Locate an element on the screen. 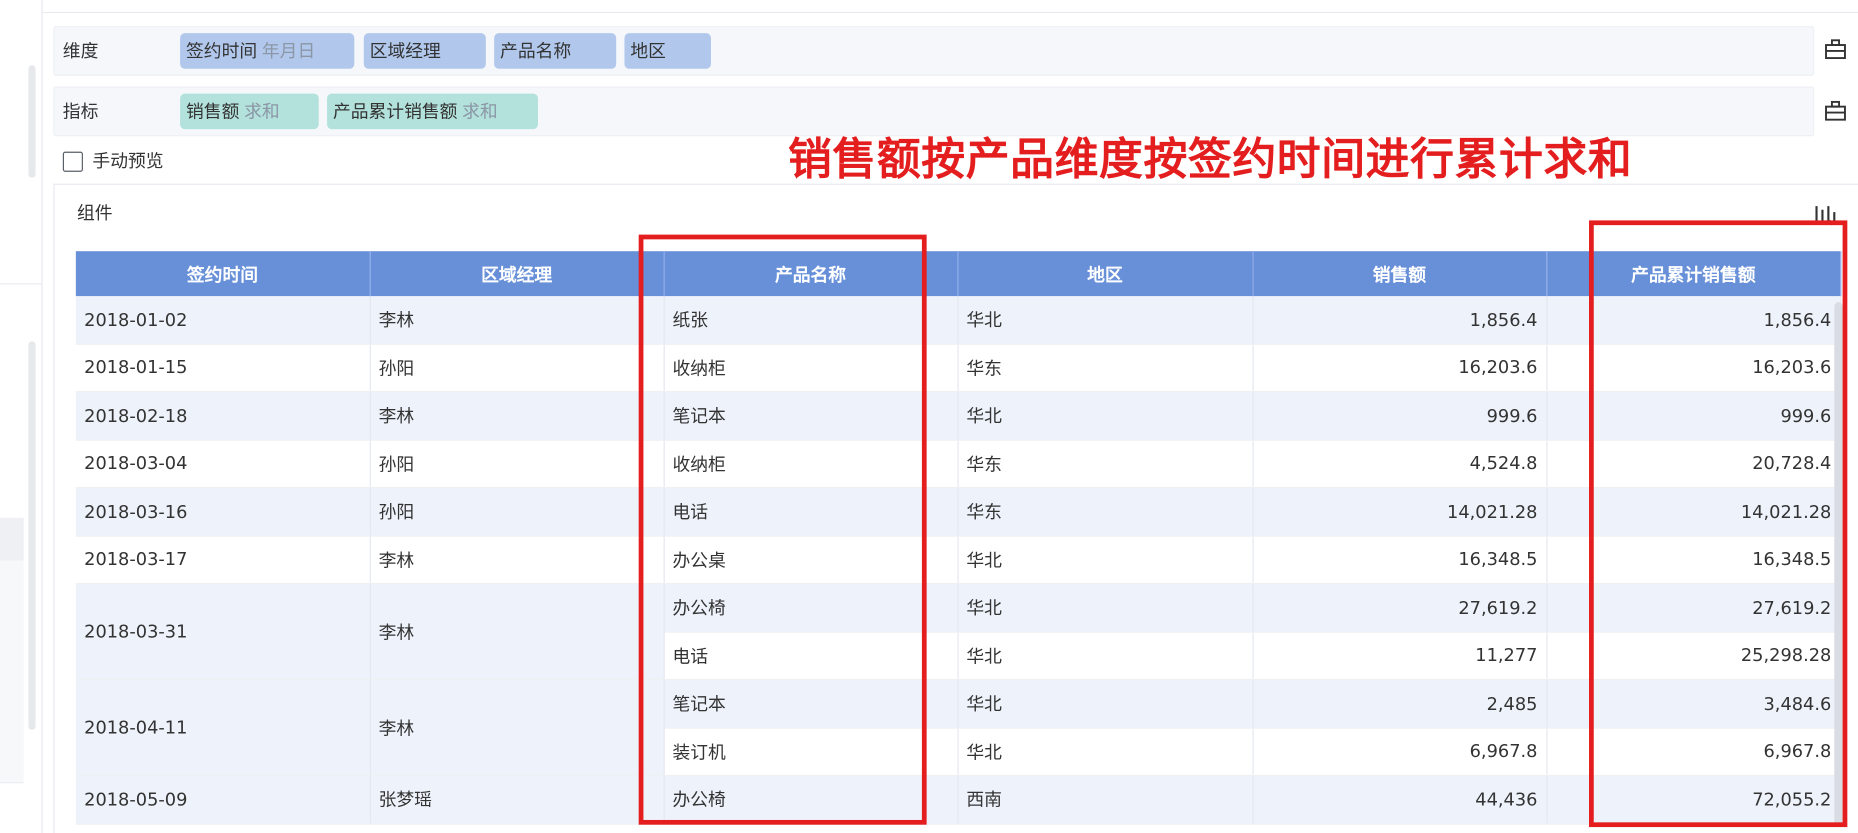  measure-chip-cumulative-sales: 产品累计销售额 求和 is located at coordinates (432, 111).